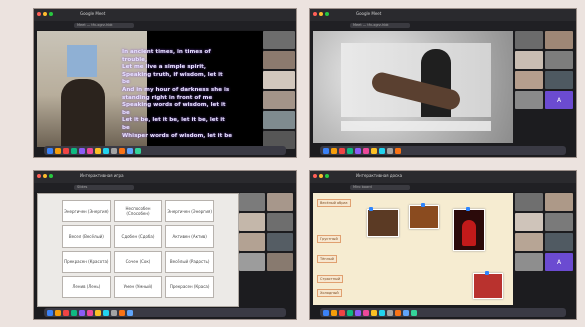  Describe the element at coordinates (469, 230) in the screenshot. I see `dancer-image` at that location.